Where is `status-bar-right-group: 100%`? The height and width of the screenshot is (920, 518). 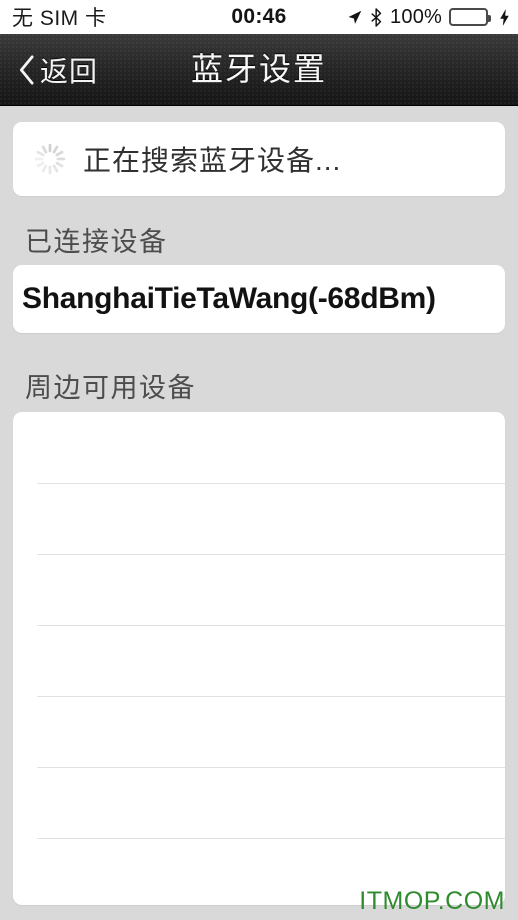 status-bar-right-group: 100% is located at coordinates (428, 17).